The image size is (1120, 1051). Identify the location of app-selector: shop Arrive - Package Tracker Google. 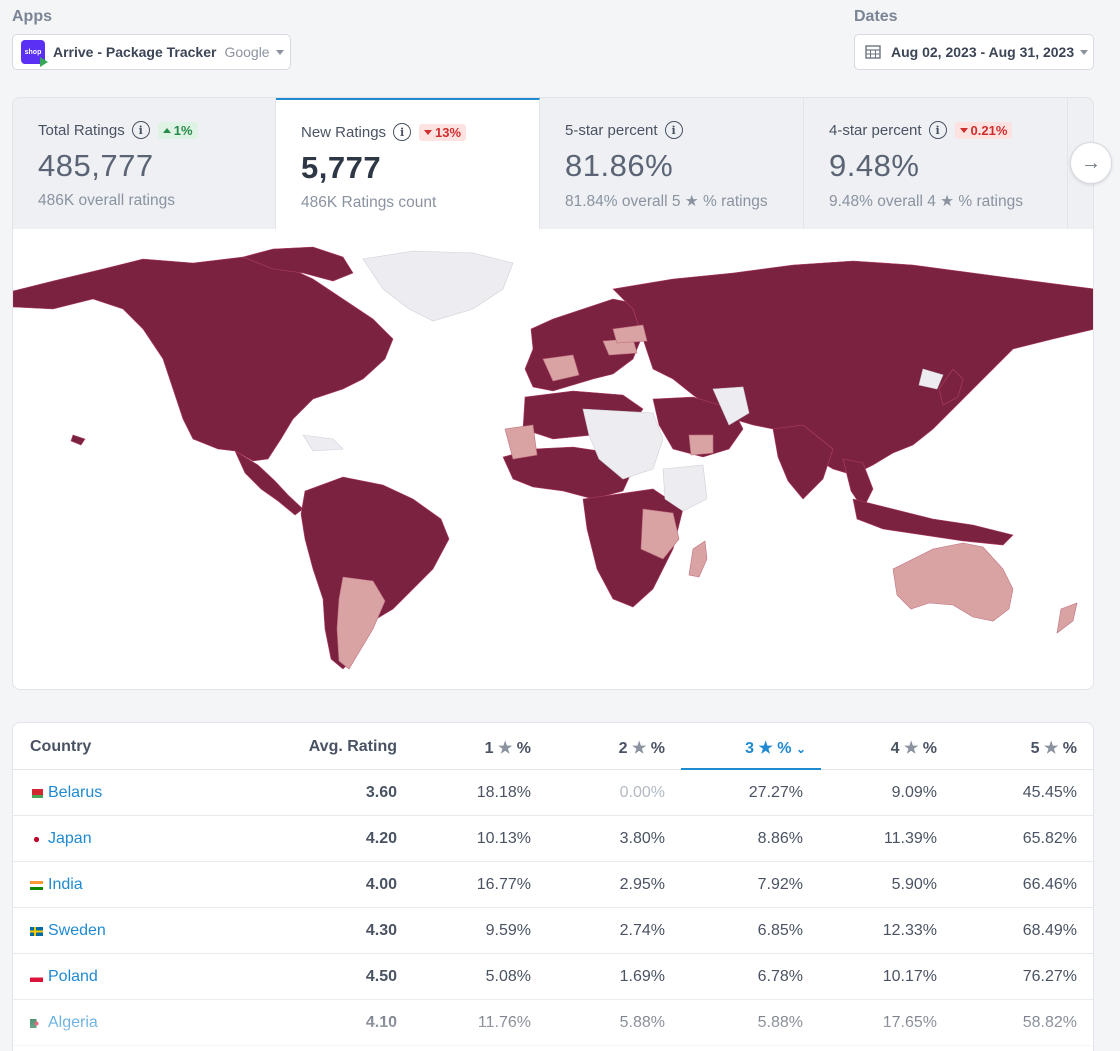
(151, 52).